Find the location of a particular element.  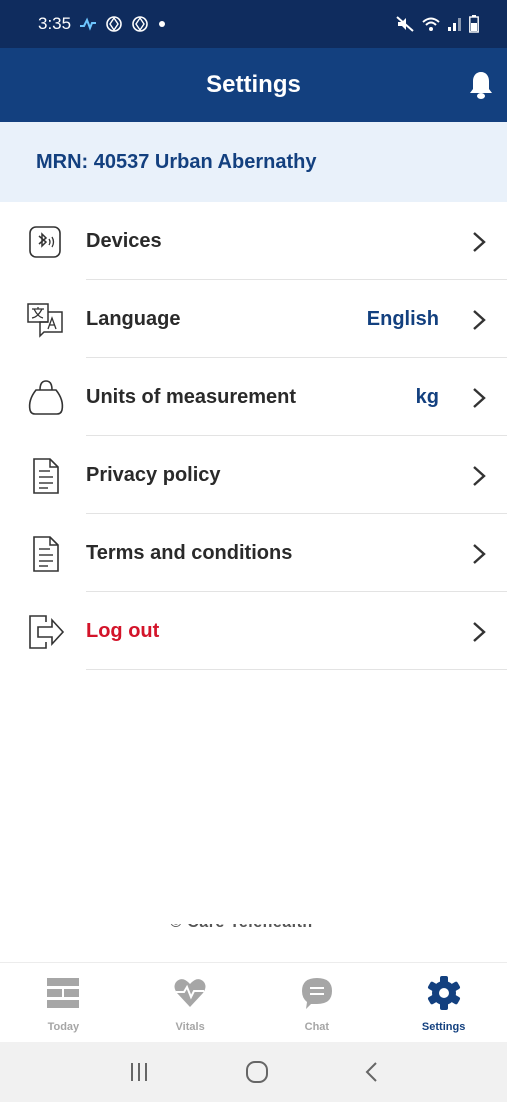

settings-item-units: Units of measurement kg is located at coordinates (253, 397).